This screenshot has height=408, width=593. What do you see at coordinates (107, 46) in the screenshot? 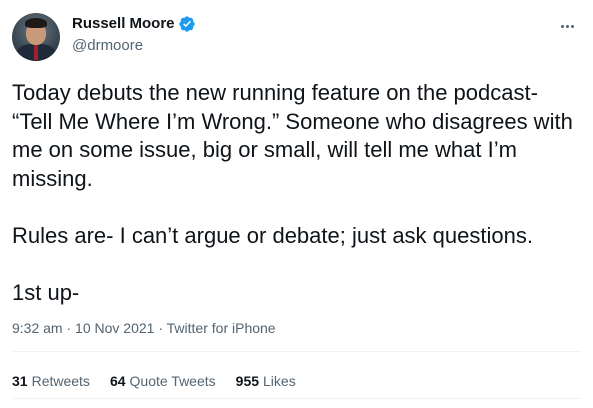
I see `author-handle: @drmoore` at bounding box center [107, 46].